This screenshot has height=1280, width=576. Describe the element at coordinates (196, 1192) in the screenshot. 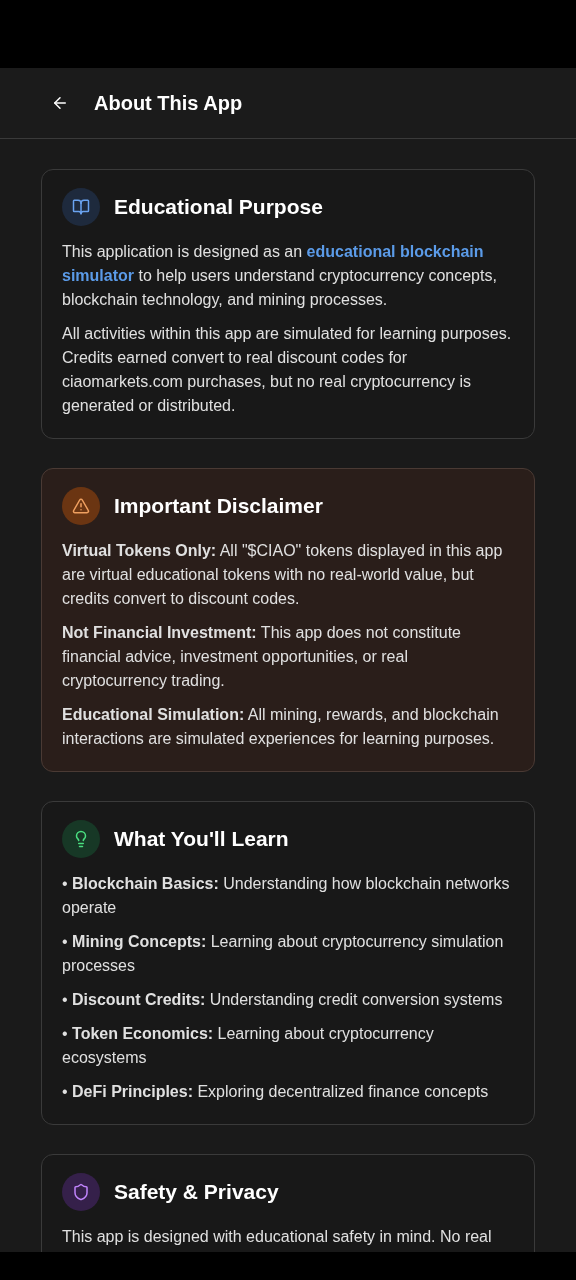

I see `card-title: Safety & Privacy` at that location.